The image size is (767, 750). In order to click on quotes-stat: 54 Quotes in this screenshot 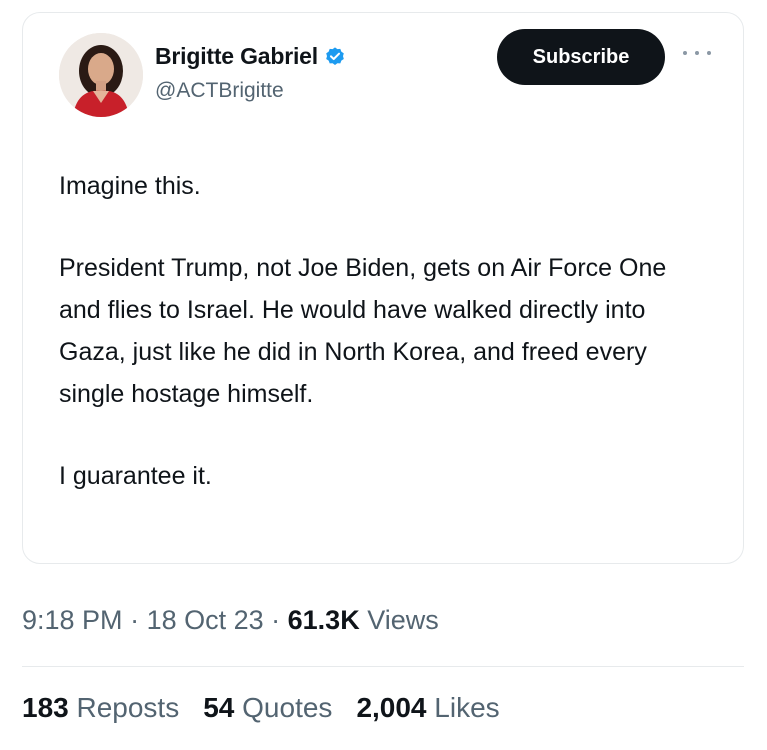, I will do `click(267, 708)`.